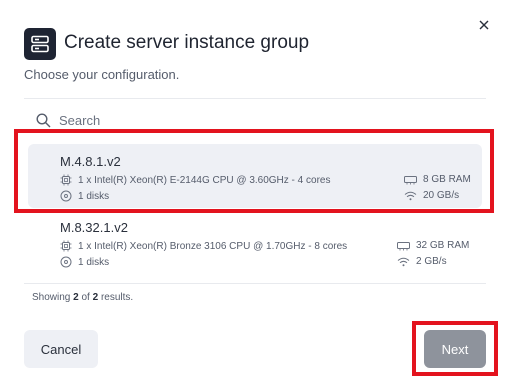  Describe the element at coordinates (249, 120) in the screenshot. I see `search-input` at that location.